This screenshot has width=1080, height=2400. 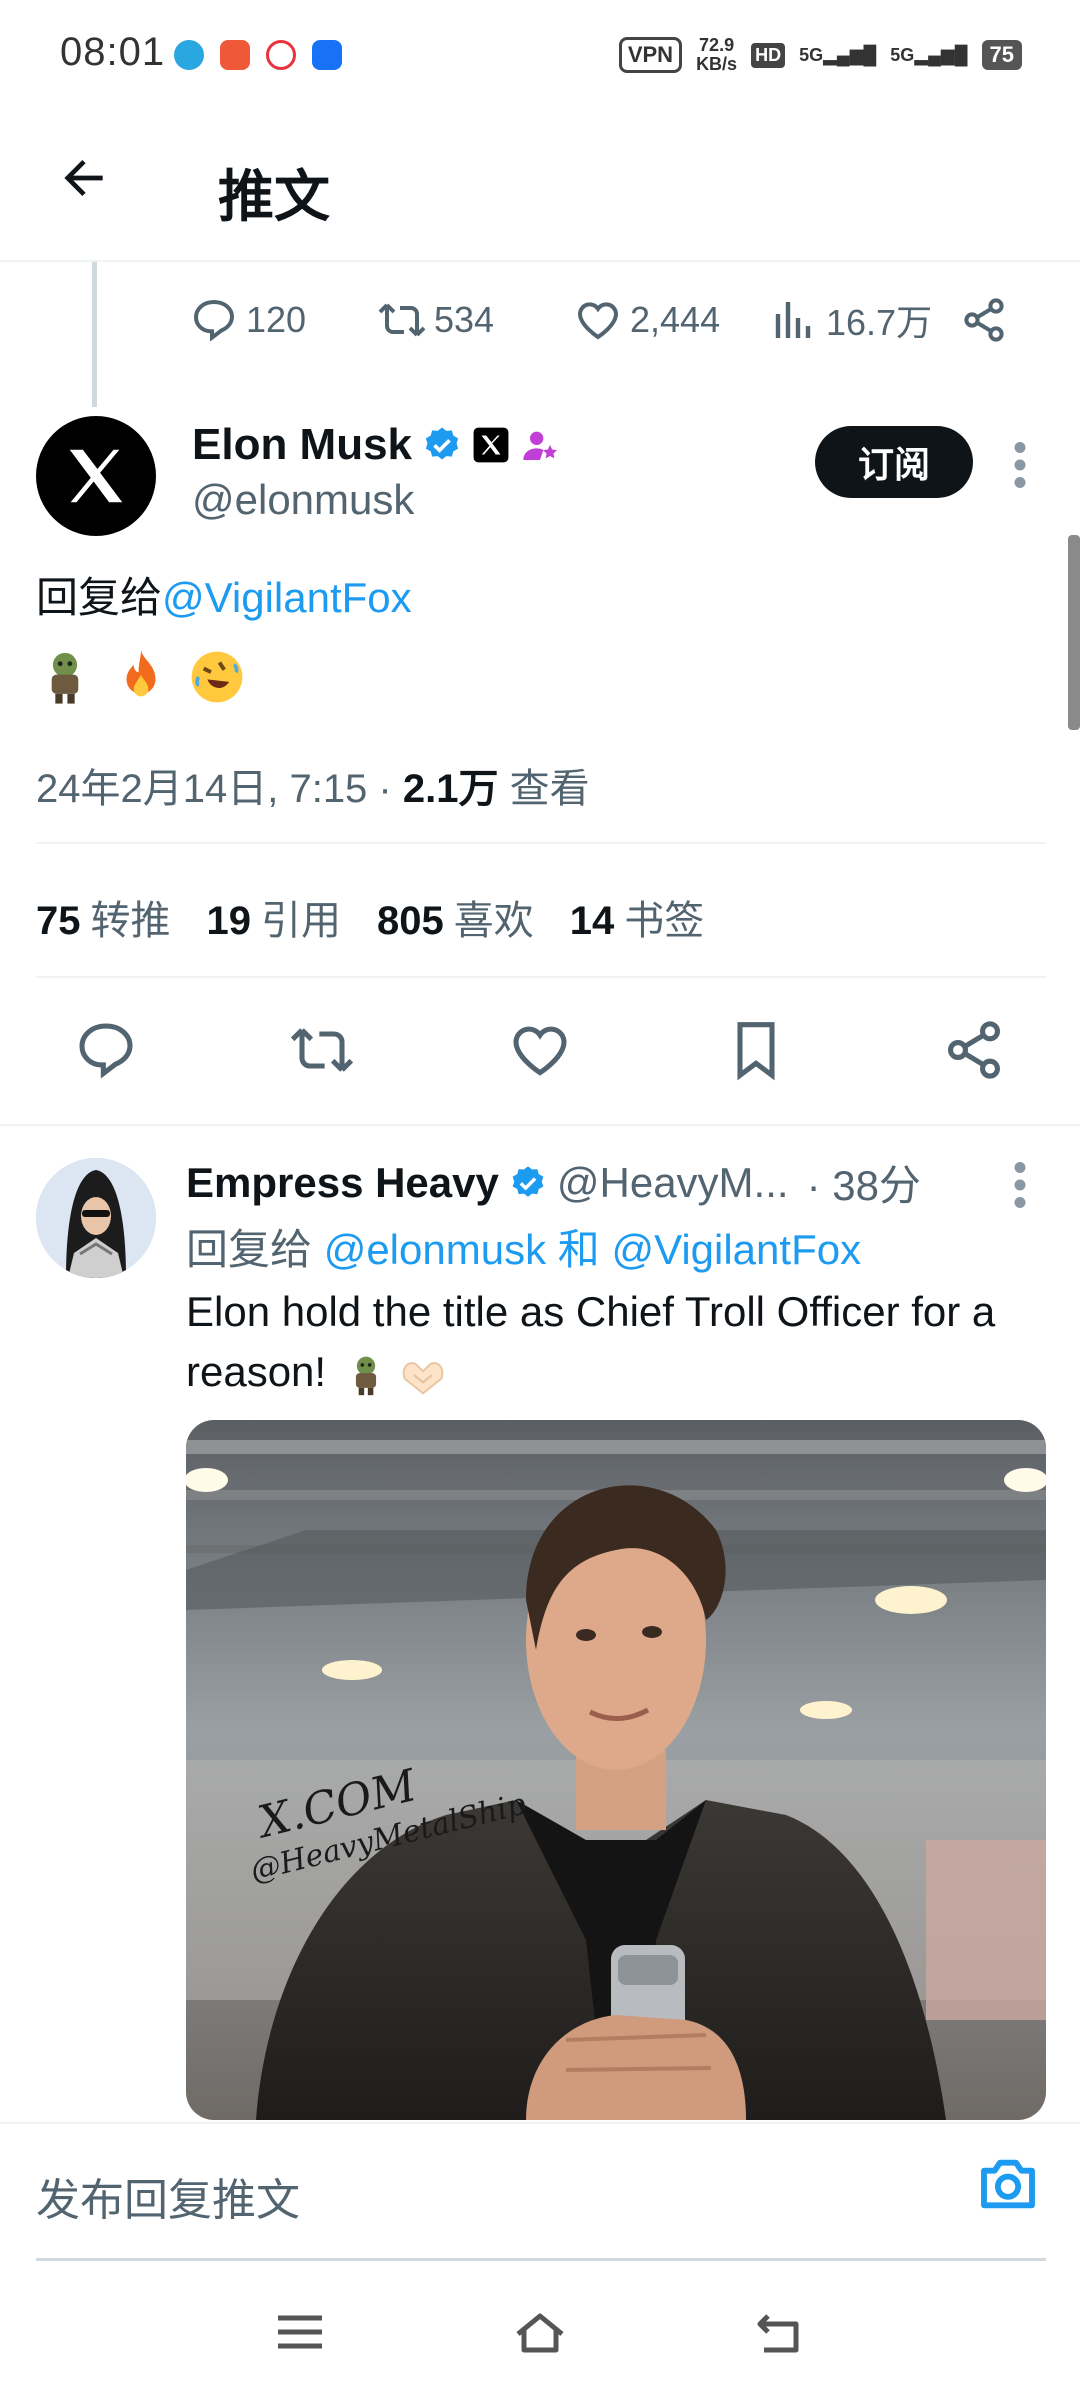 I want to click on parent-reply-button: 120, so click(x=248, y=320).